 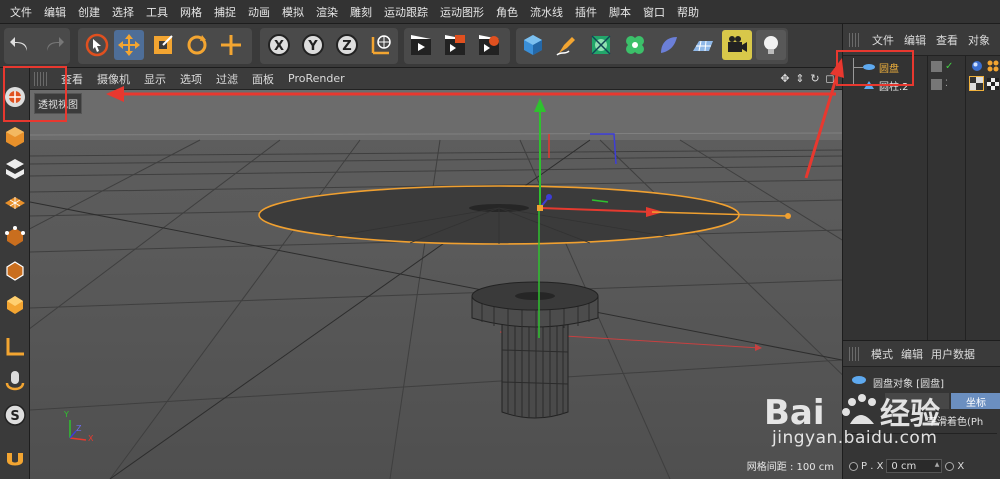 What do you see at coordinates (455, 45) in the screenshot?
I see `render-picture-viewer-icon` at bounding box center [455, 45].